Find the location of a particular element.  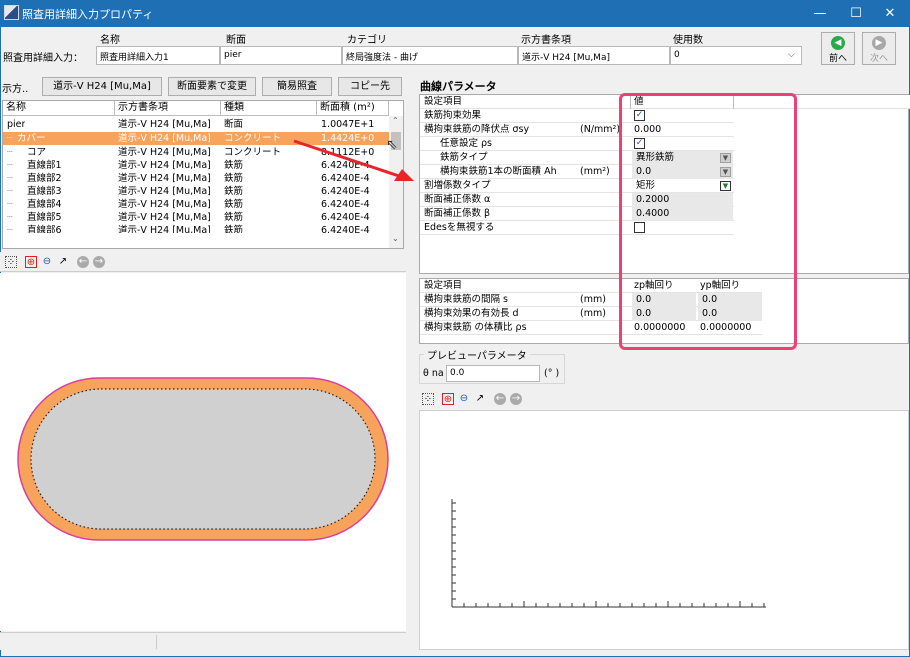

spec-select-button: 道示-V H24 [Mu,Ma] is located at coordinates (102, 86).